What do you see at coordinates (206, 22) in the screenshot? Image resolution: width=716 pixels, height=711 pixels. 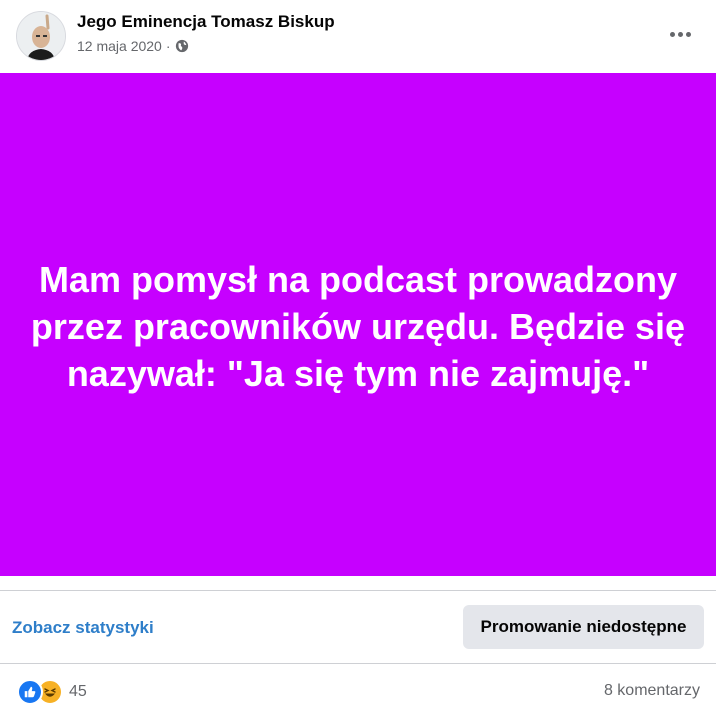 I see `author-name: Jego Eminencja Tomasz Biskup` at bounding box center [206, 22].